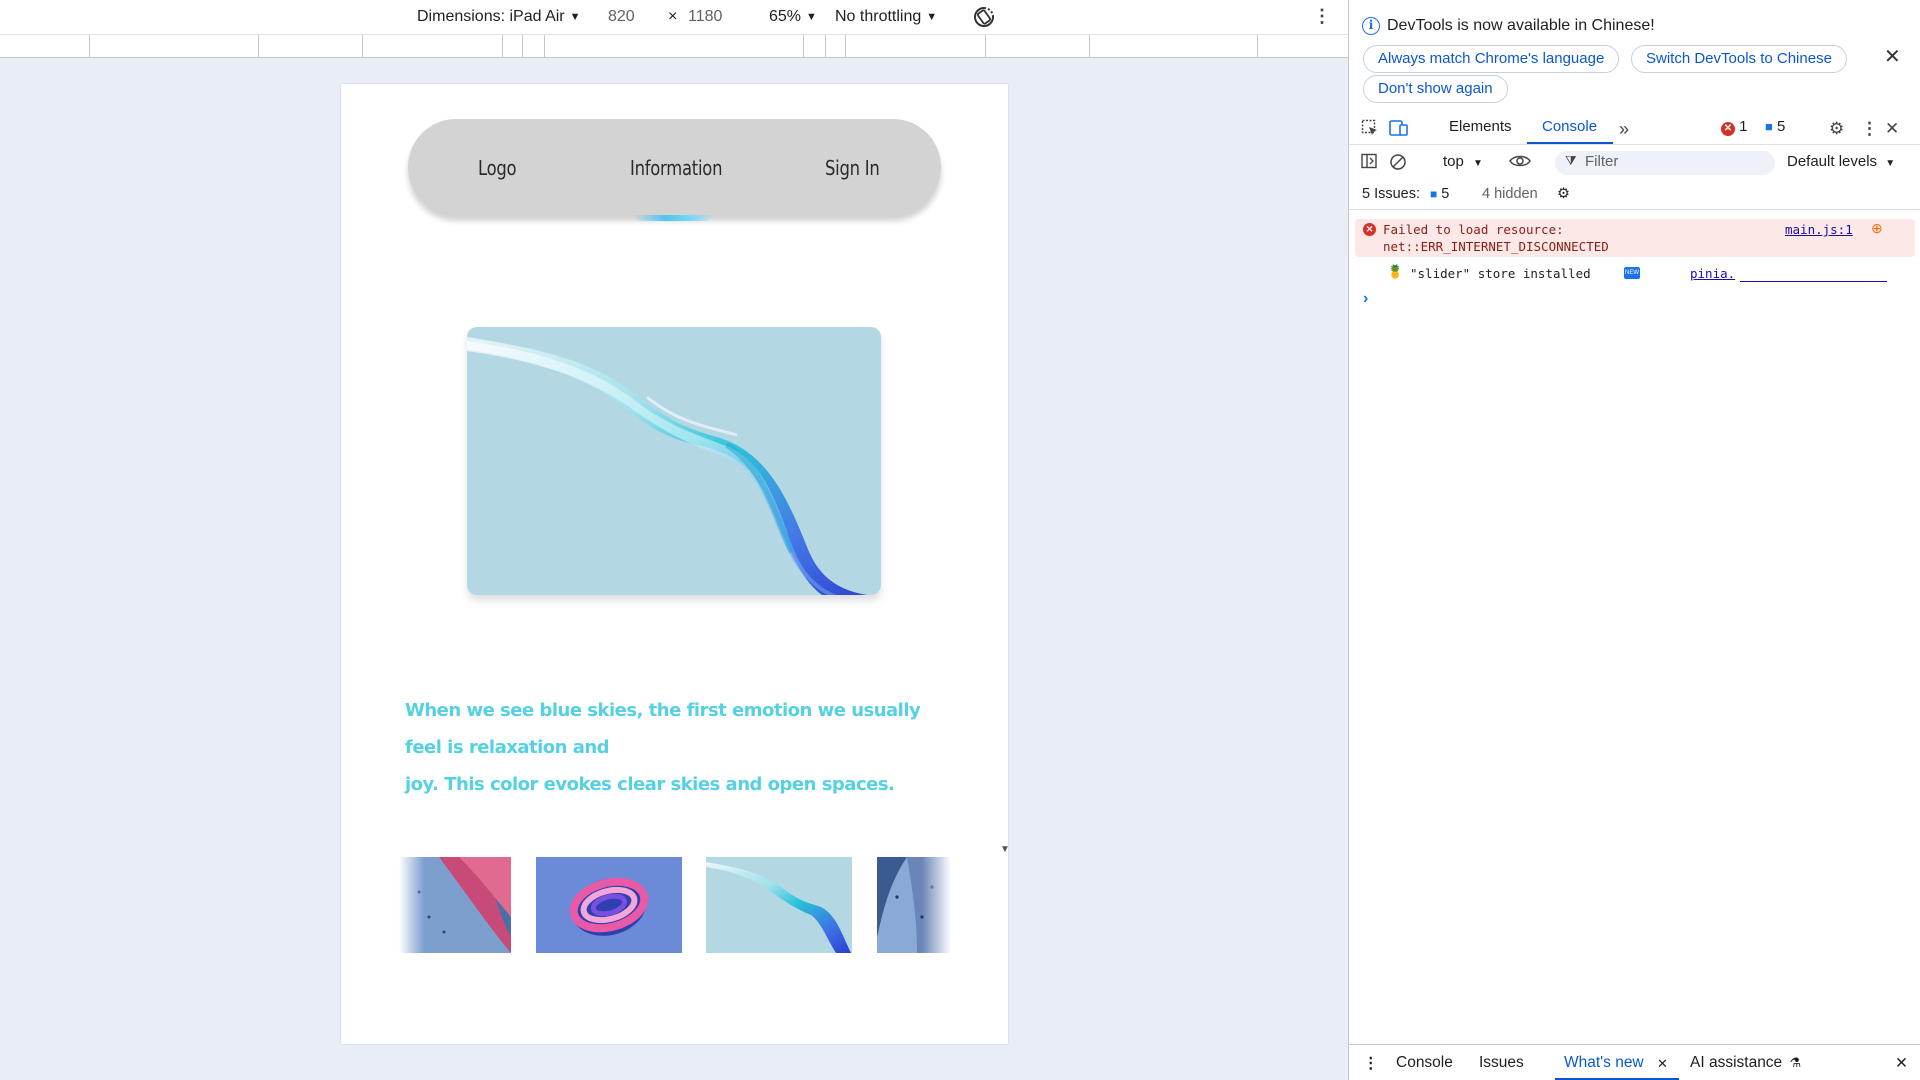 The width and height of the screenshot is (1920, 1080). What do you see at coordinates (1795, 1062) in the screenshot?
I see `flask-icon: ⚗` at bounding box center [1795, 1062].